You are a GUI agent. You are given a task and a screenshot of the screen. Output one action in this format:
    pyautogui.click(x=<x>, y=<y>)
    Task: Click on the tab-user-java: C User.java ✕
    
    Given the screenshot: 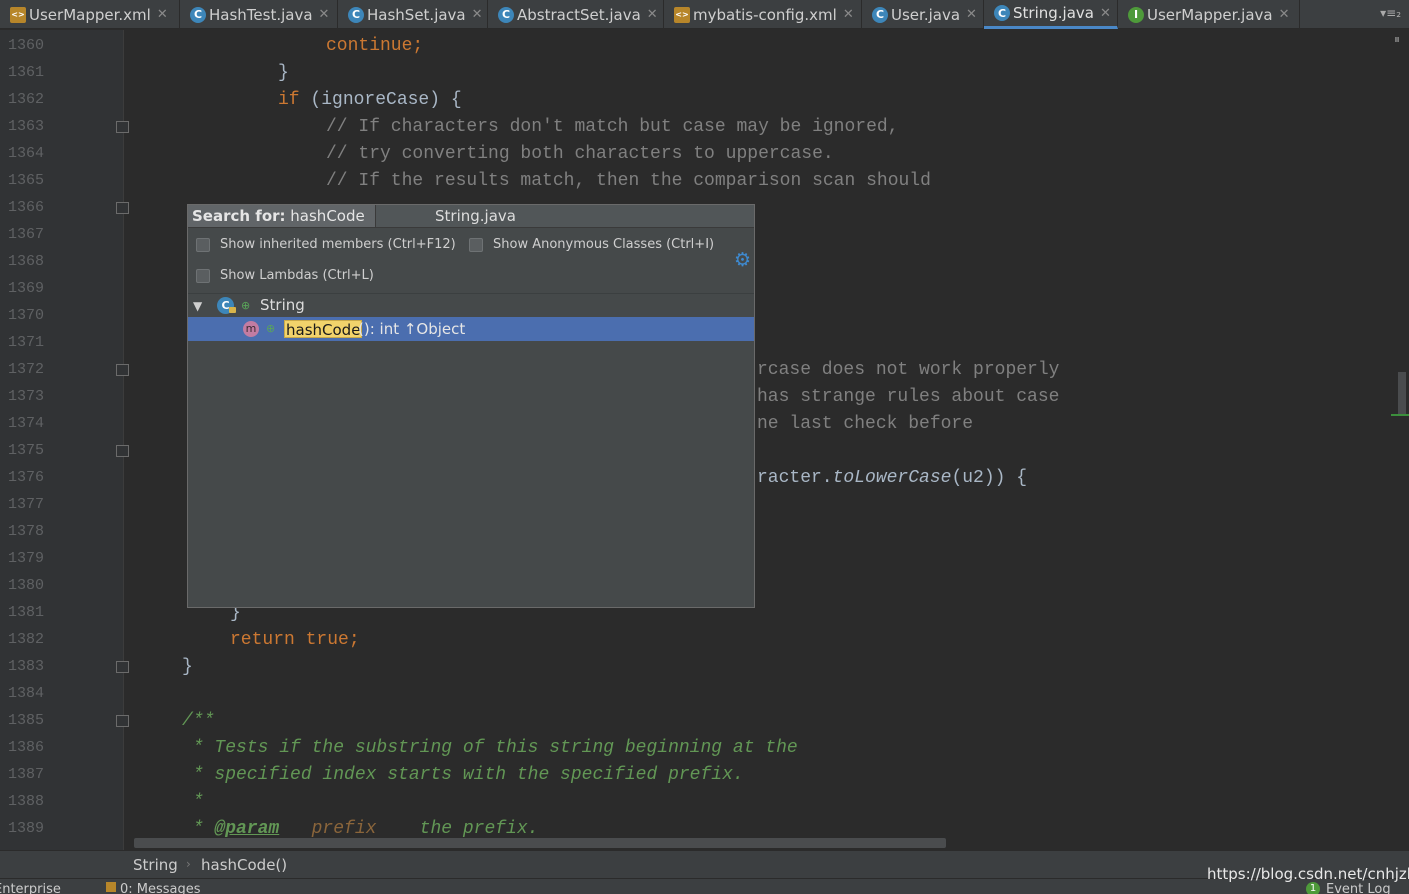 What is the action you would take?
    pyautogui.click(x=923, y=14)
    